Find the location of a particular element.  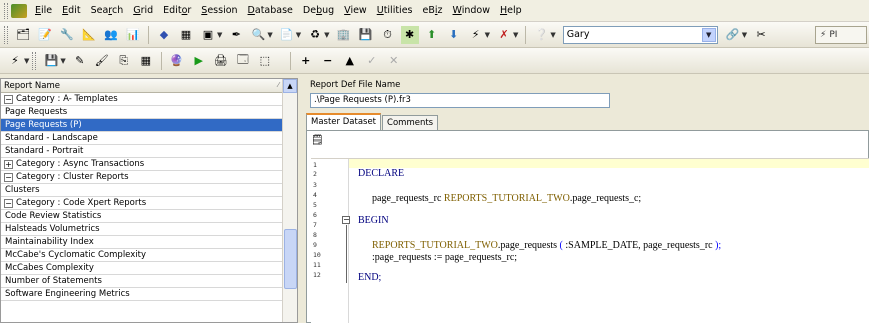

diamond-icon: ◆ is located at coordinates (164, 35).